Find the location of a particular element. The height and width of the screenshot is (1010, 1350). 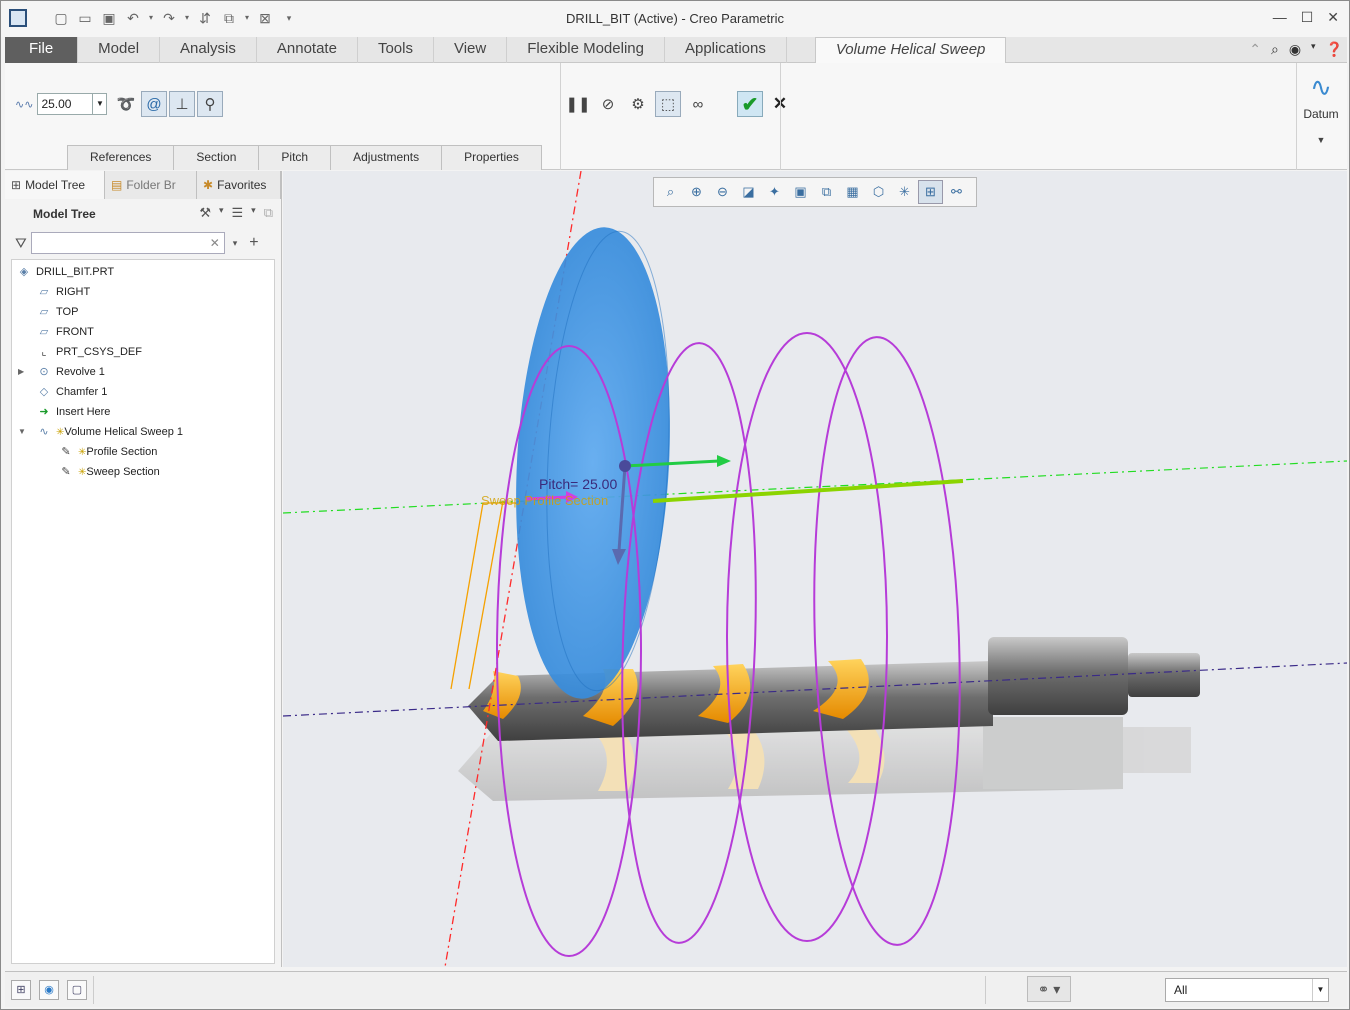

search-icon: ⌕ is located at coordinates (1275, 49).